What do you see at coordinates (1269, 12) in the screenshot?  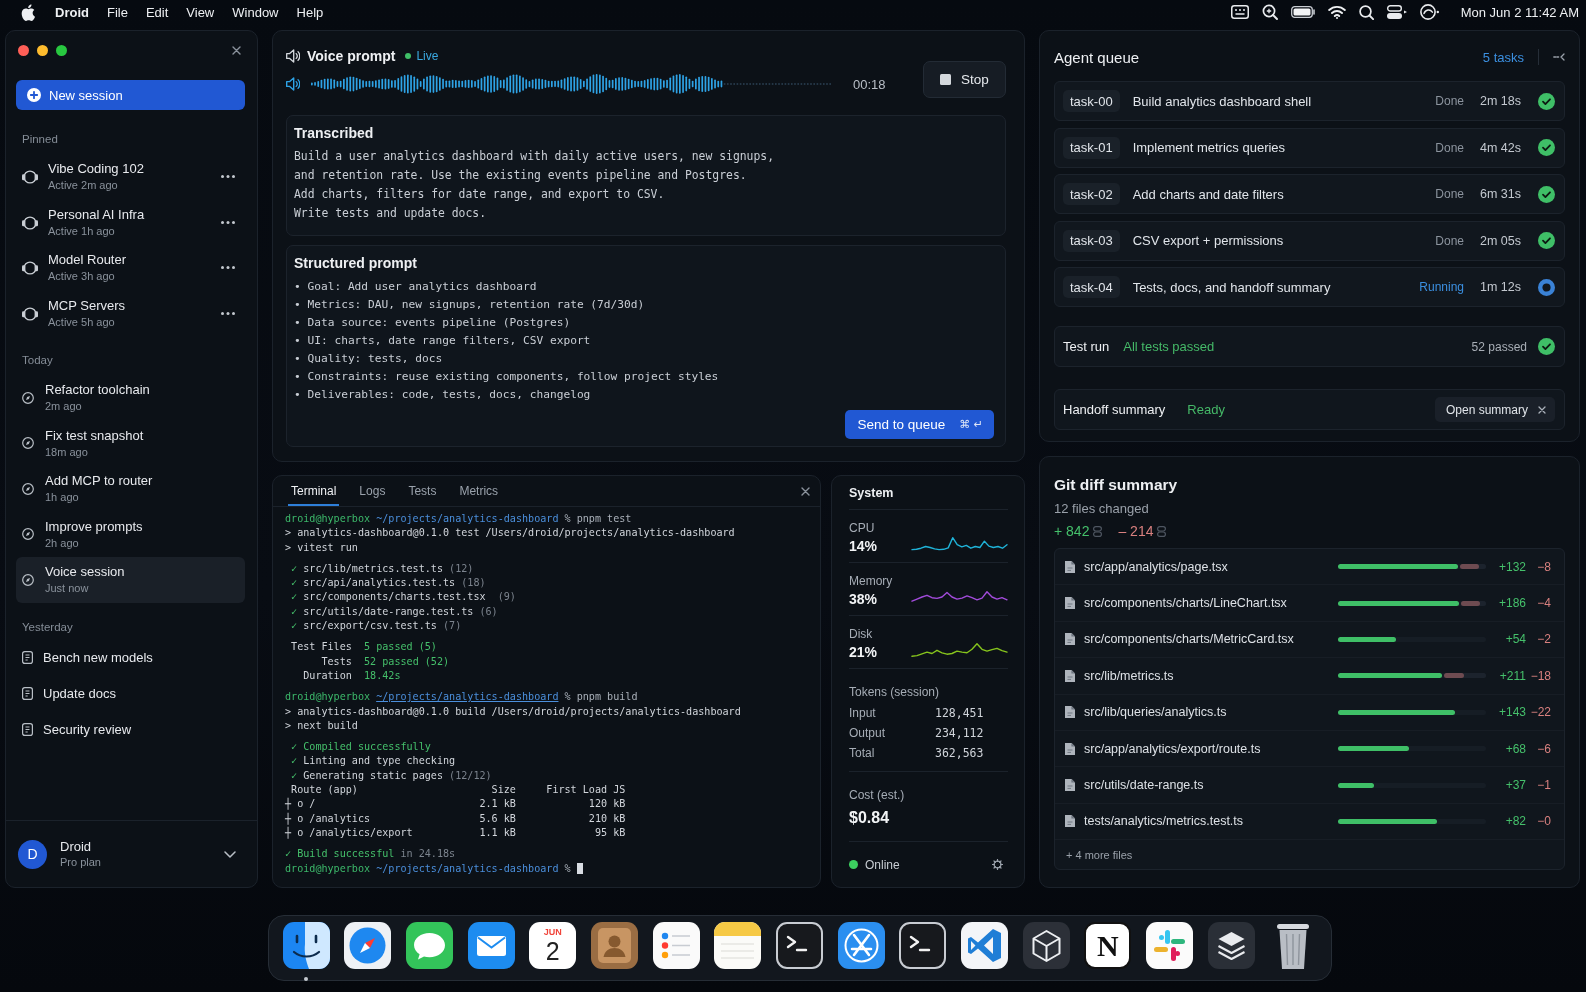 I see `zoom-icon` at bounding box center [1269, 12].